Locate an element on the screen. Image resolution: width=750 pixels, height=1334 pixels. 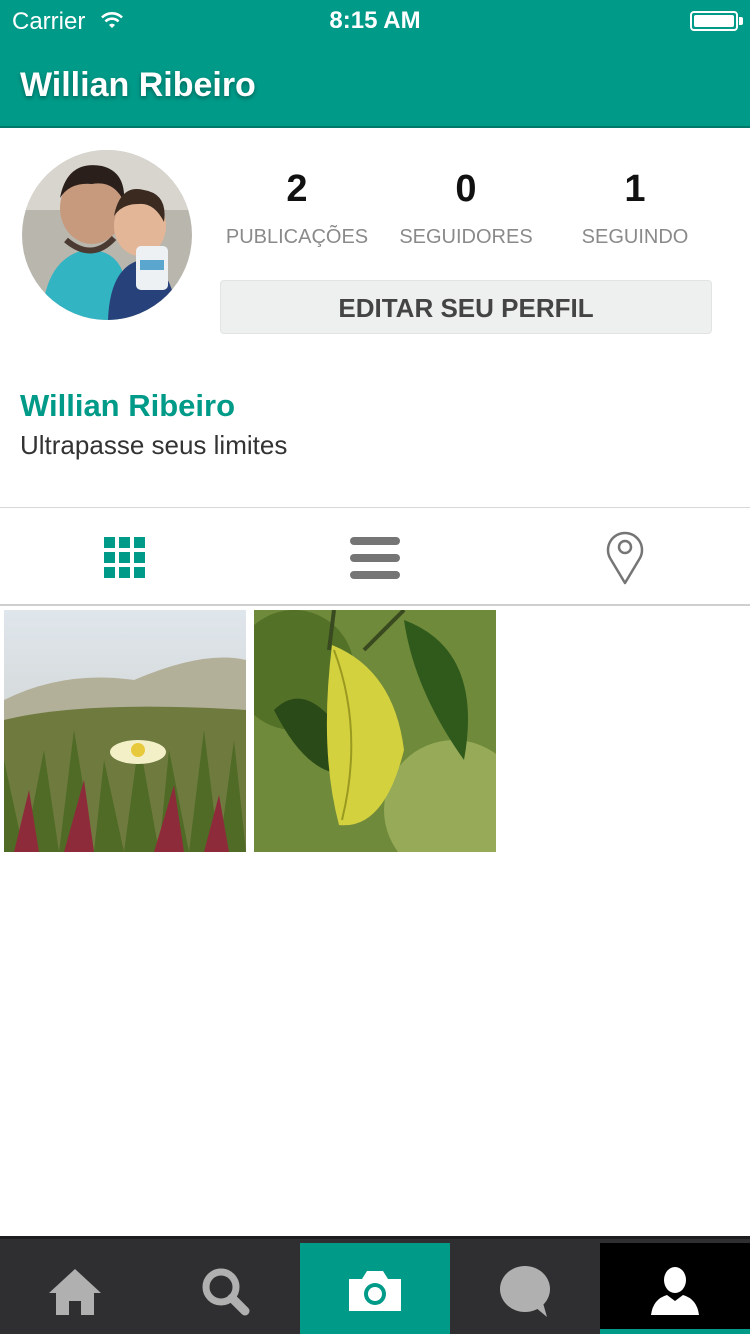
tab-camera is located at coordinates (375, 1288).